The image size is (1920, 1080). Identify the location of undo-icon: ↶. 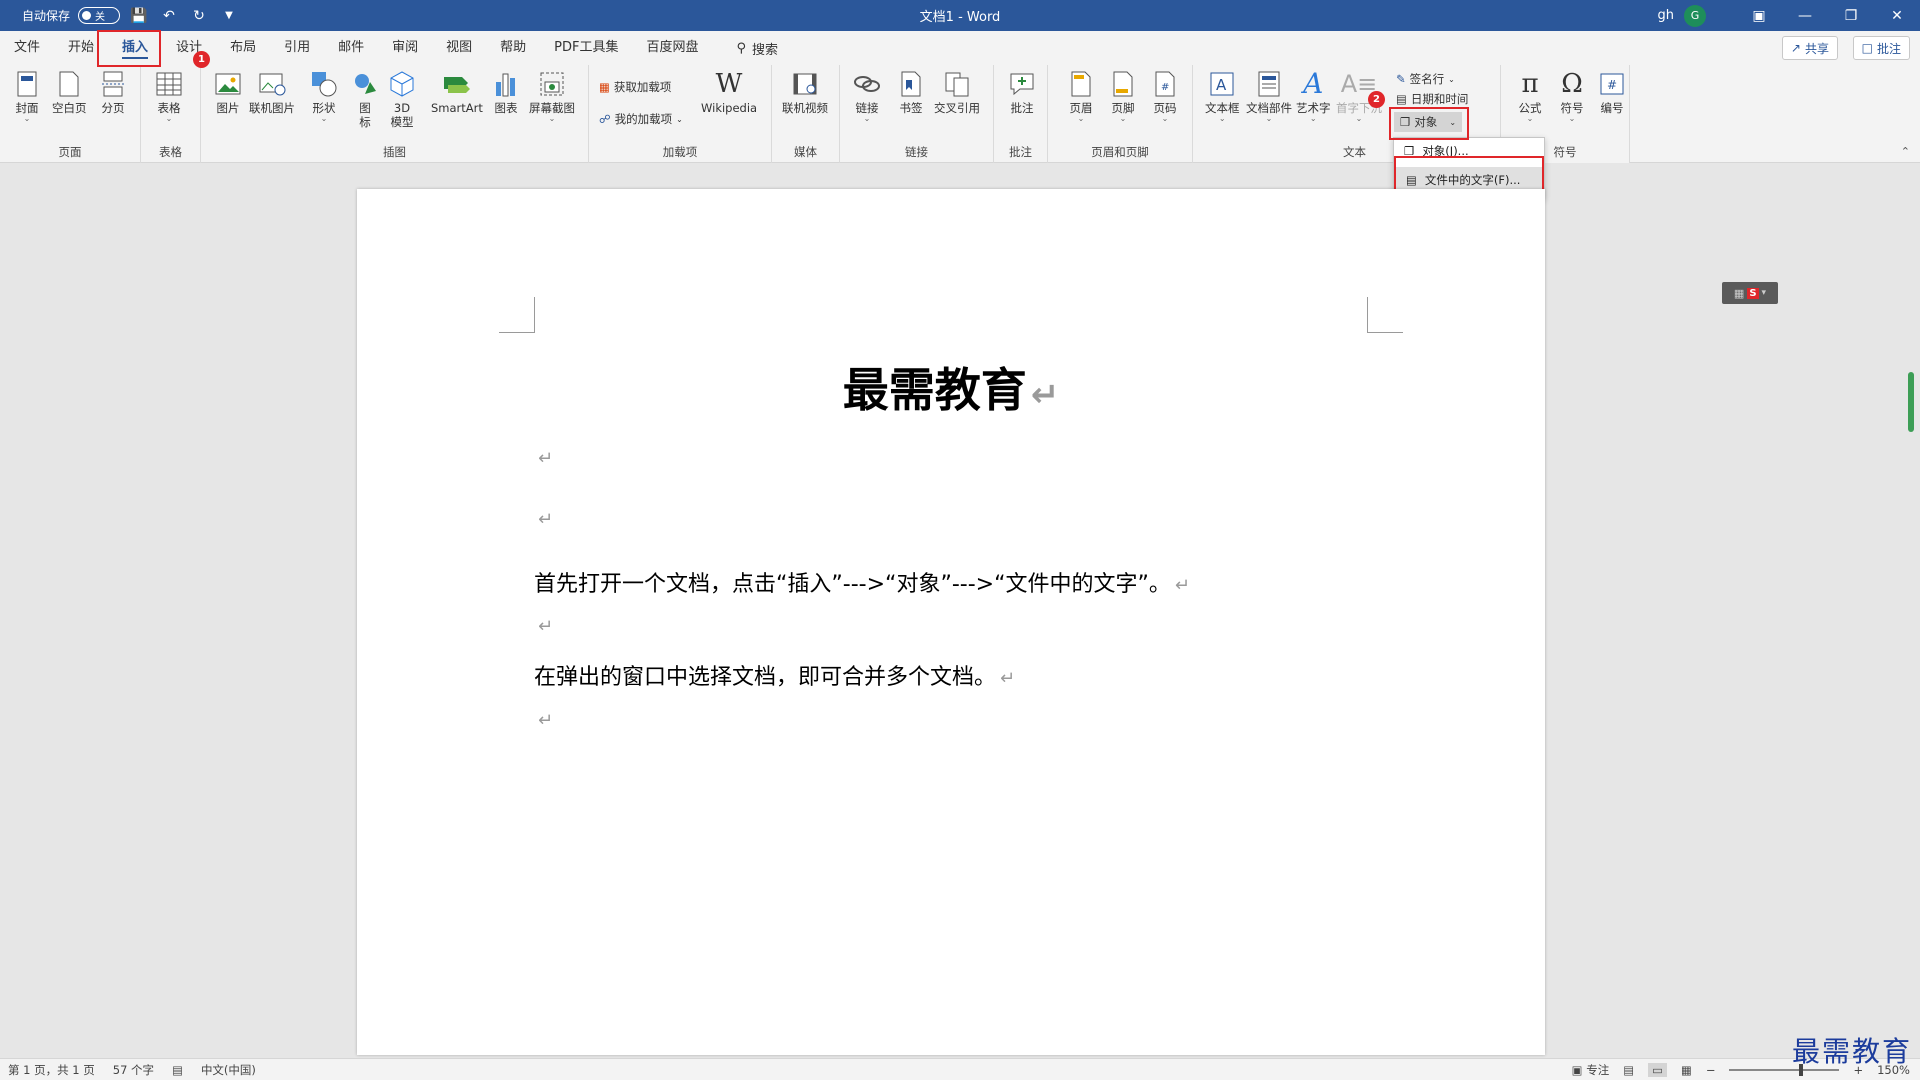
(169, 16).